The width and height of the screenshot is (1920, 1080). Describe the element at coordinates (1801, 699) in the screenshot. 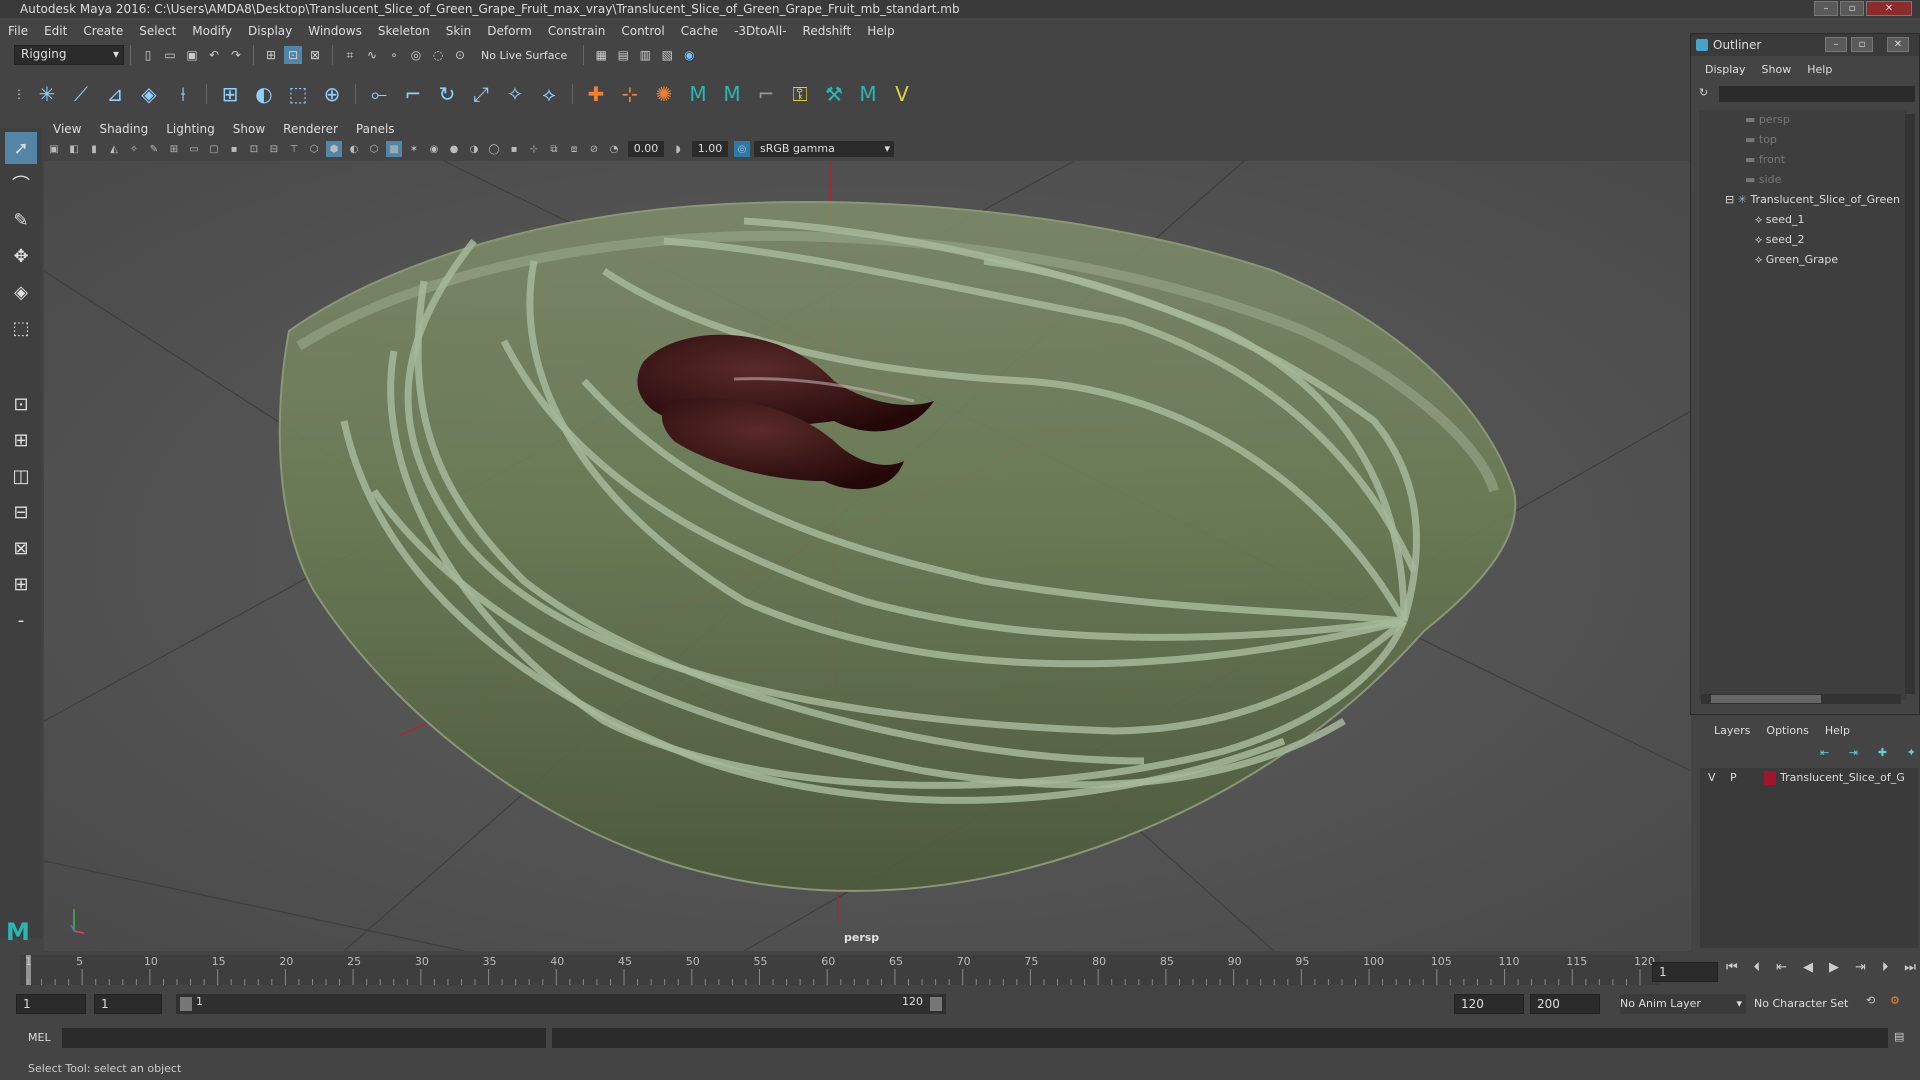

I see `outliner-horizontal-scrollbar` at that location.